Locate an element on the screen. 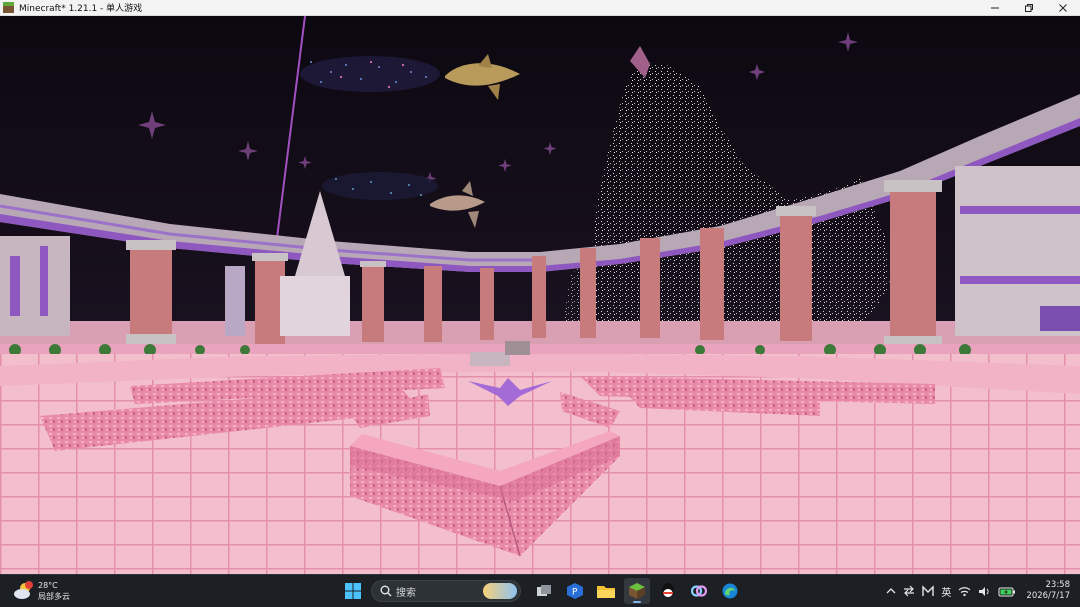 This screenshot has height=607, width=1080. tray-sync-button is located at coordinates (909, 591).